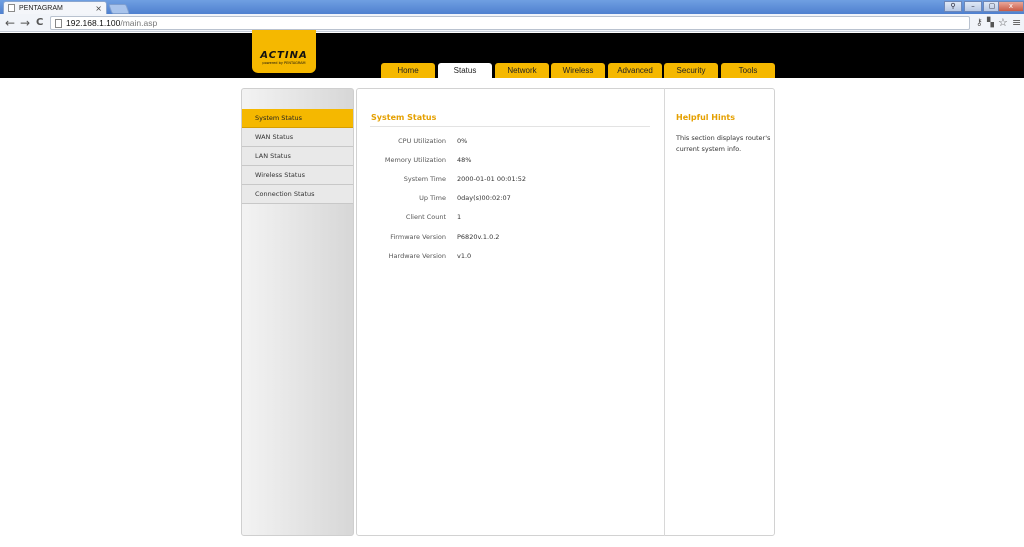  What do you see at coordinates (41, 8) in the screenshot?
I see `tab-title: PENTAGRAM` at bounding box center [41, 8].